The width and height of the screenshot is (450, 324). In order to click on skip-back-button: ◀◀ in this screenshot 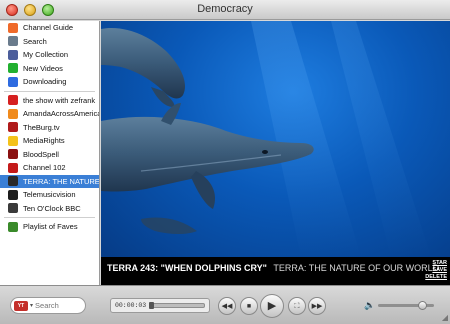, I will do `click(227, 306)`.